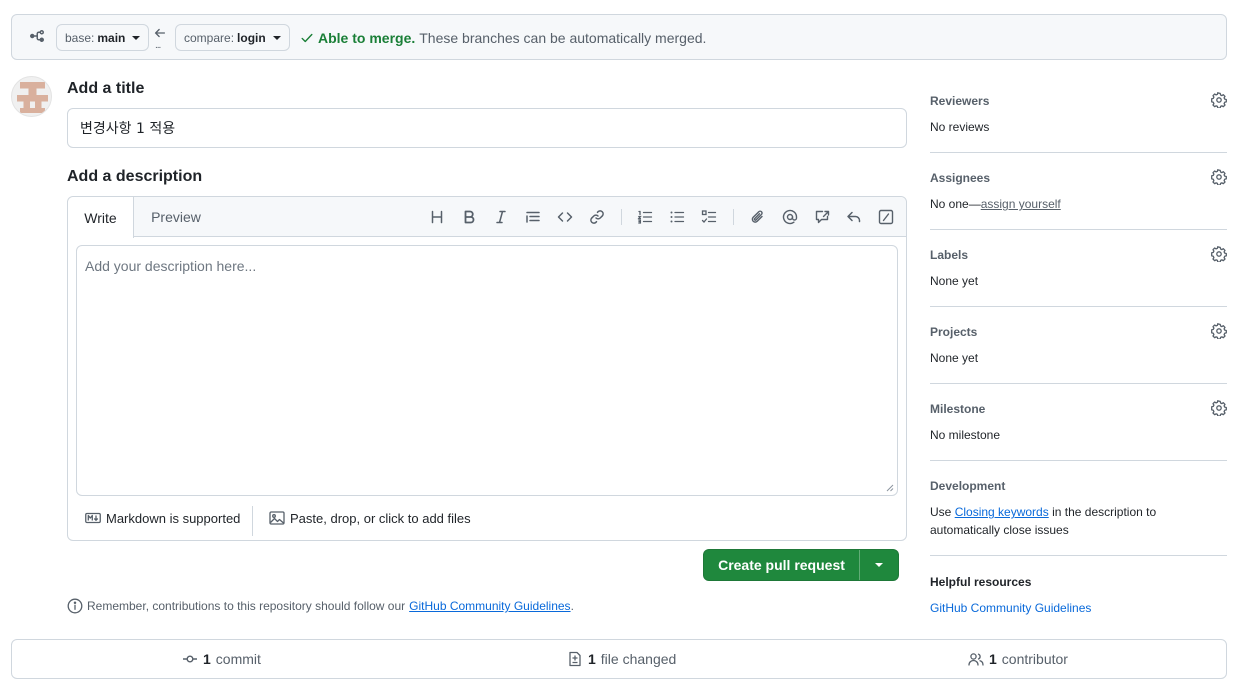 Image resolution: width=1259 pixels, height=690 pixels. I want to click on attach-icon, so click(758, 217).